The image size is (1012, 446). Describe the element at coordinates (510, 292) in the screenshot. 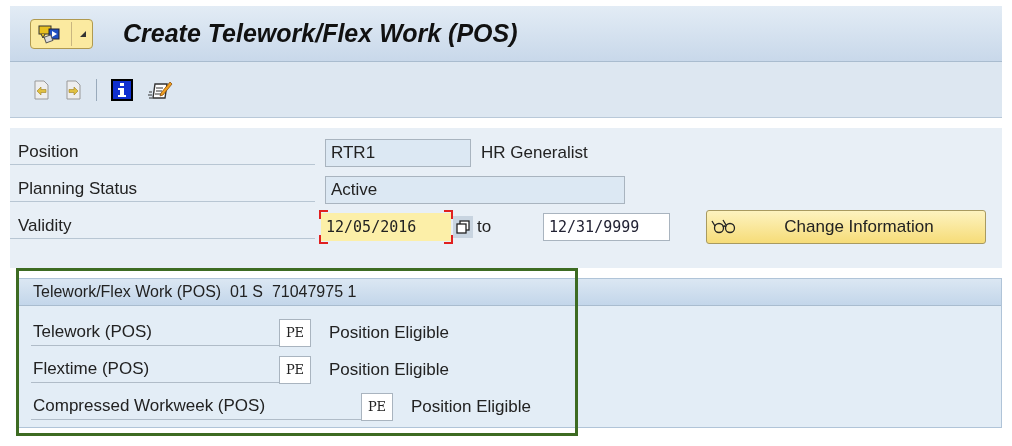

I see `group-title: Telework/Flex Work (POS) 01 S 71047975 1` at that location.